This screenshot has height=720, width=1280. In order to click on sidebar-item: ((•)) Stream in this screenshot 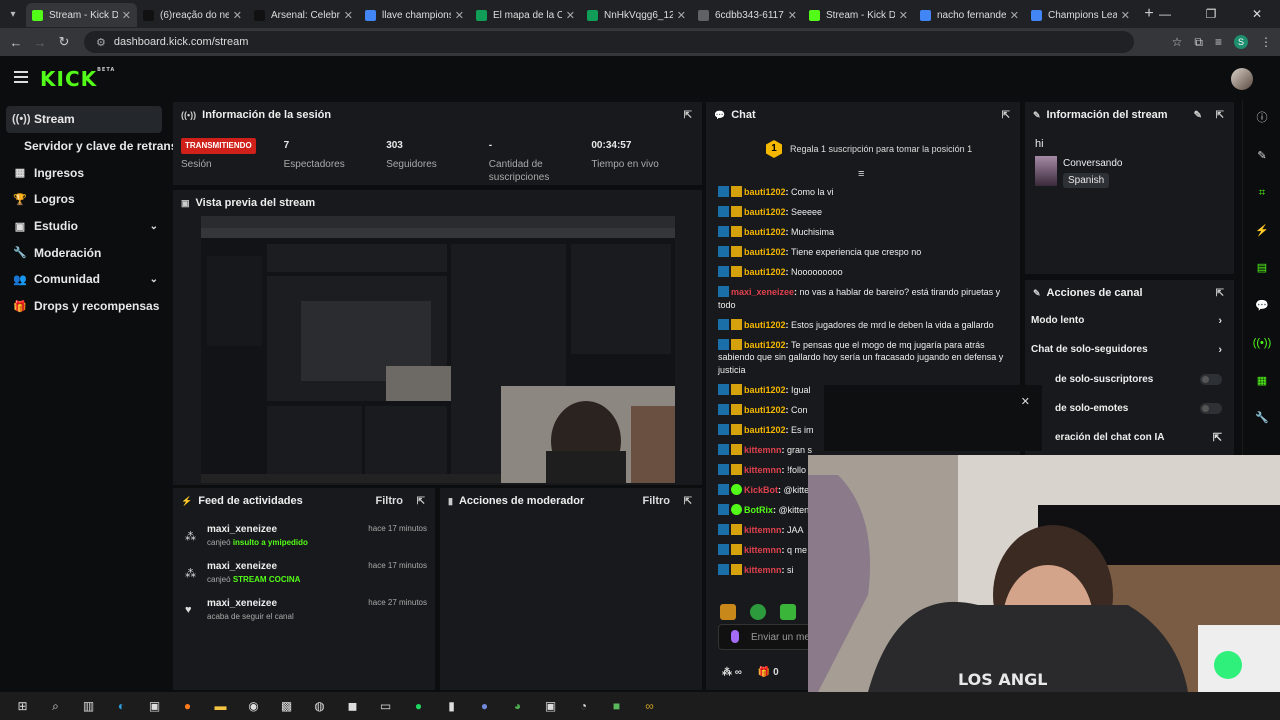, I will do `click(84, 119)`.